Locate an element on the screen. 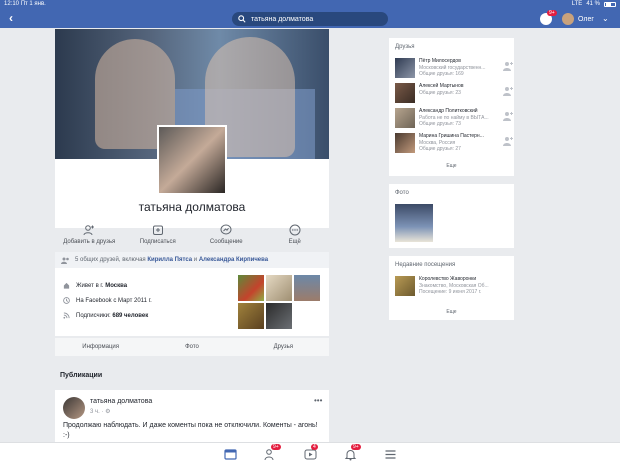 Image resolution: width=620 pixels, height=464 pixels. info-row-lives: Живет в г. Москва is located at coordinates (95, 285).